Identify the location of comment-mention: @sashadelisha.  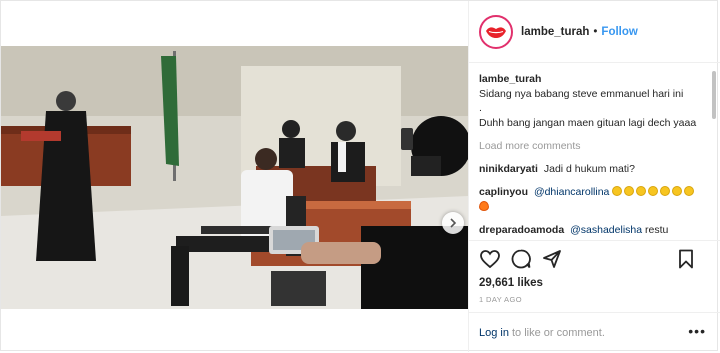
(606, 230).